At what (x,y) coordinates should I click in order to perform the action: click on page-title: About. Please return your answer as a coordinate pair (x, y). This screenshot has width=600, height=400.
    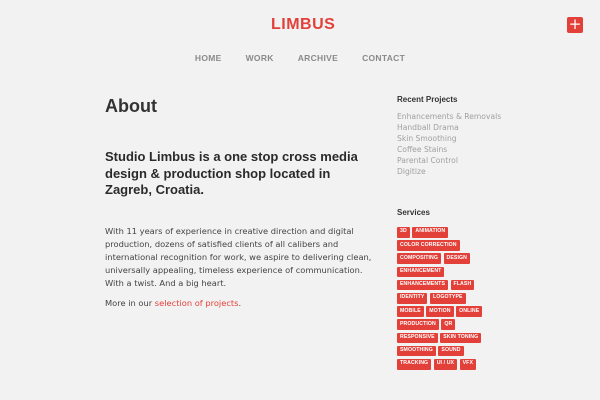
    Looking at the image, I should click on (131, 106).